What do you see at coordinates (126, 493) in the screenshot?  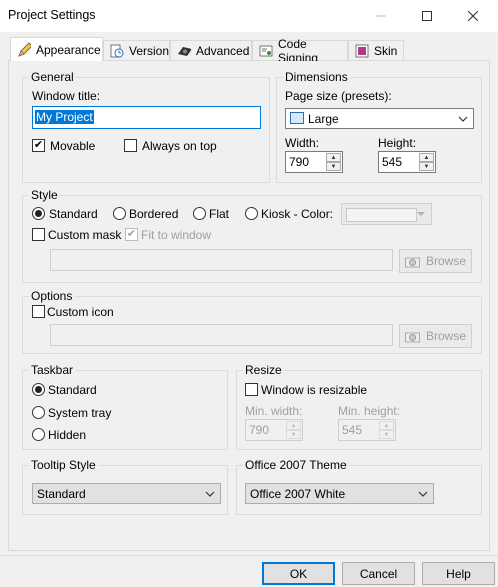 I see `tooltip-style-select: Standard` at bounding box center [126, 493].